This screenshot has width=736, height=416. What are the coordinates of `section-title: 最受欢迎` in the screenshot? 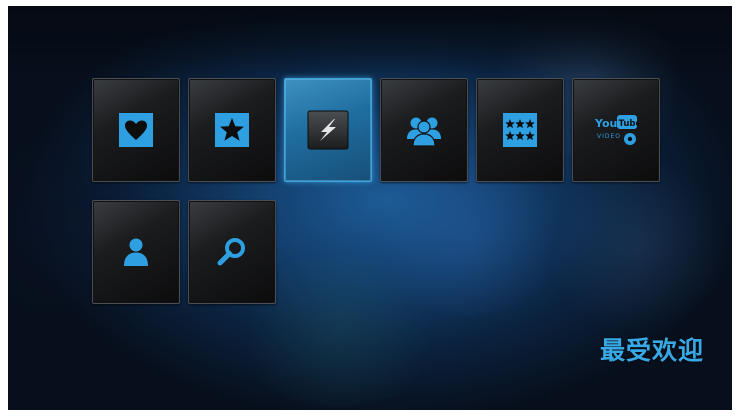 It's located at (651, 350).